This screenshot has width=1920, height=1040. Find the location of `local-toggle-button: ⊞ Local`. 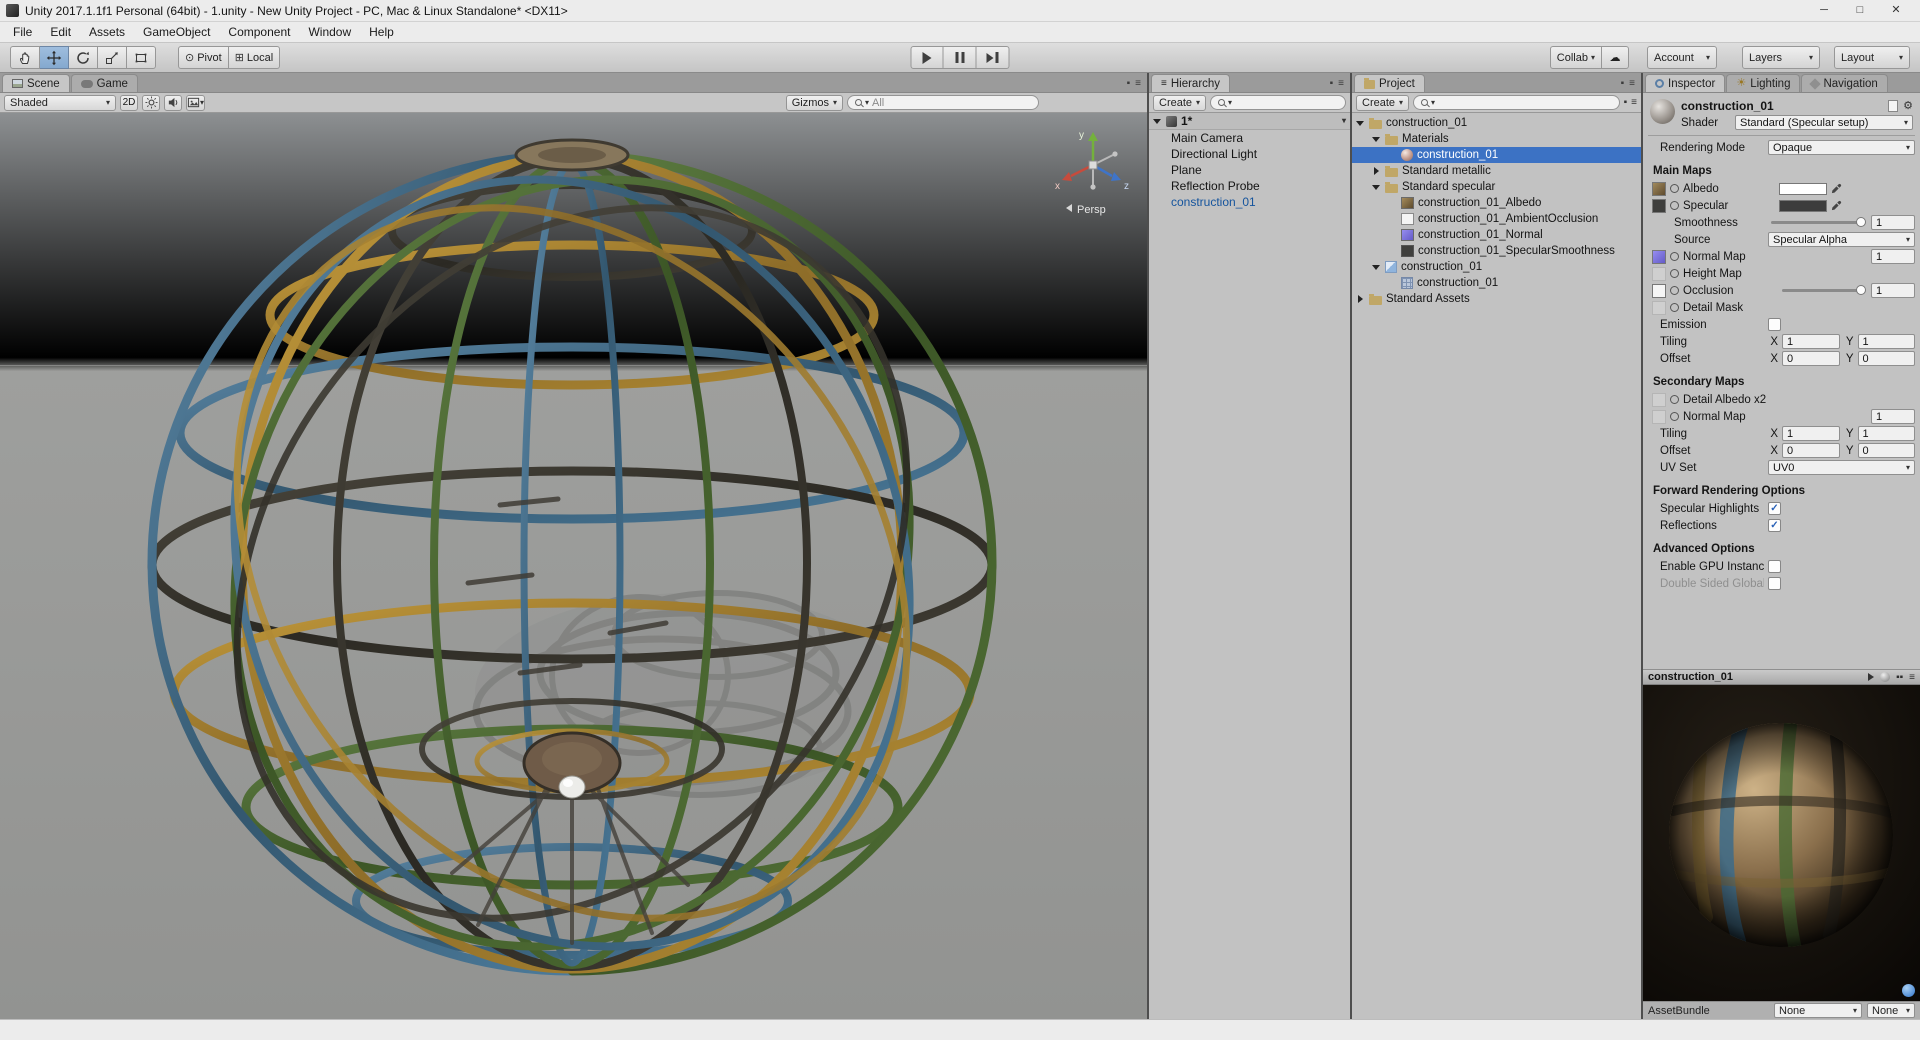

local-toggle-button: ⊞ Local is located at coordinates (254, 57).